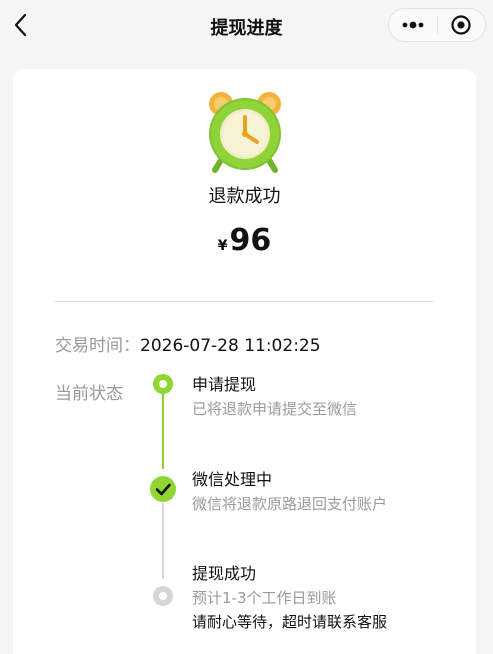 This screenshot has height=654, width=493. What do you see at coordinates (250, 240) in the screenshot?
I see `amount-value: 96` at bounding box center [250, 240].